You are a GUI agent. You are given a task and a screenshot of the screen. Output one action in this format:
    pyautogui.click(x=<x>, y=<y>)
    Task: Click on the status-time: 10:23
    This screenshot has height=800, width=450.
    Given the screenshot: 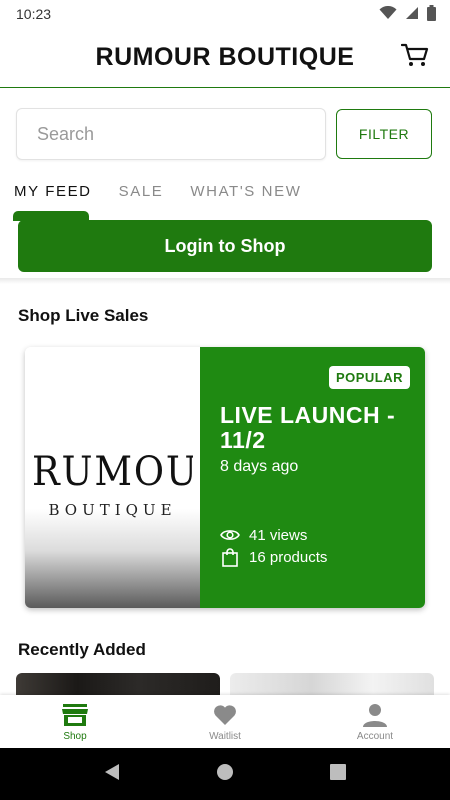 What is the action you would take?
    pyautogui.click(x=34, y=14)
    